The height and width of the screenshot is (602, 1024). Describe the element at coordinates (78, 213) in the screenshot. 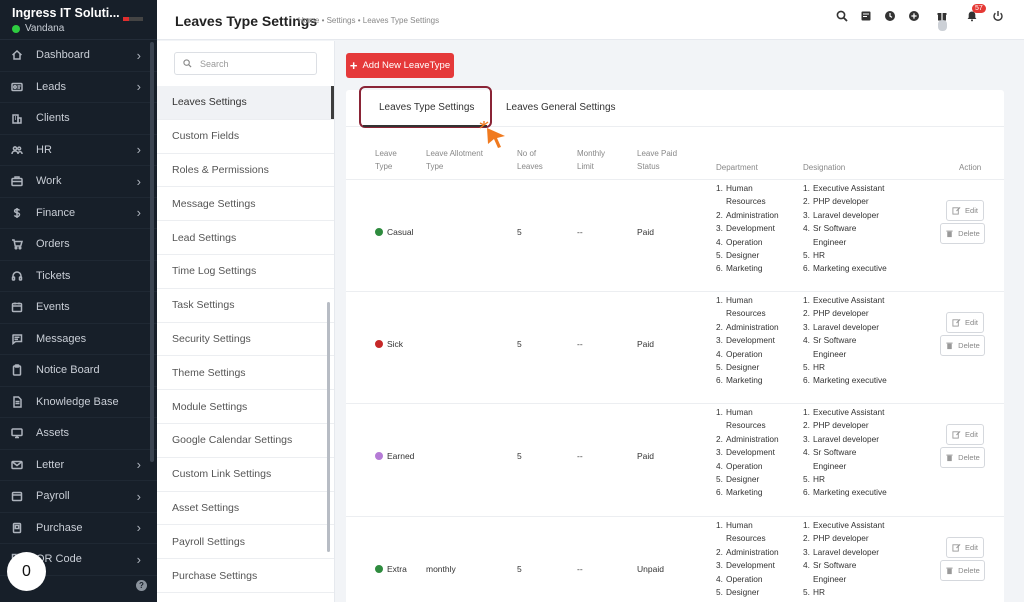

I see `sidebar-item-finance: Finance ›` at that location.